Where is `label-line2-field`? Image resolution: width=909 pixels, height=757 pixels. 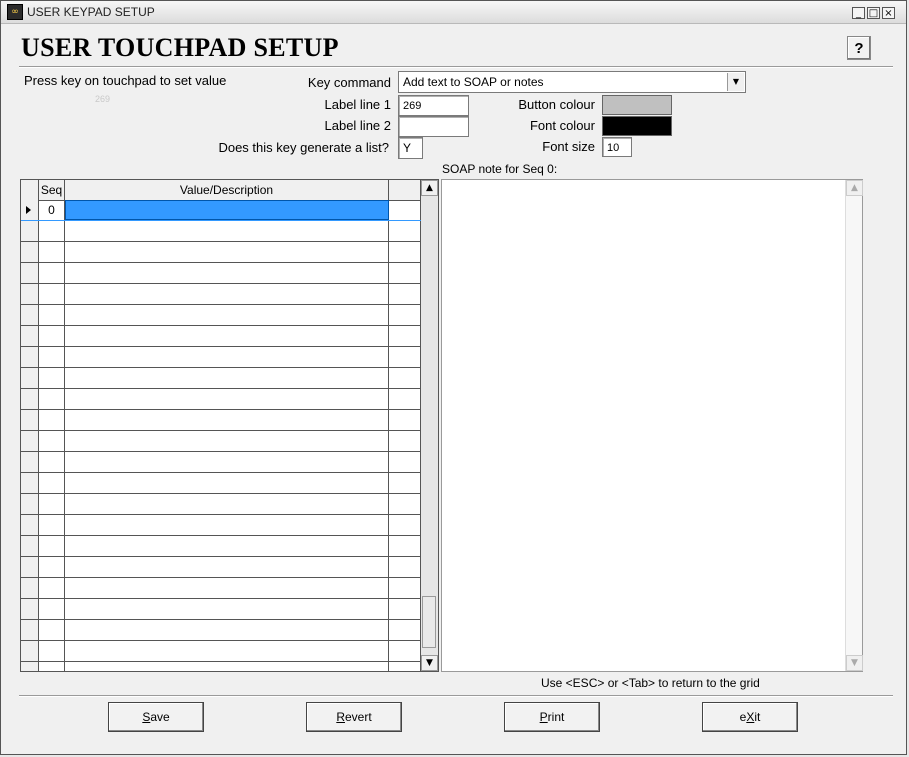
label-line2-field is located at coordinates (433, 126).